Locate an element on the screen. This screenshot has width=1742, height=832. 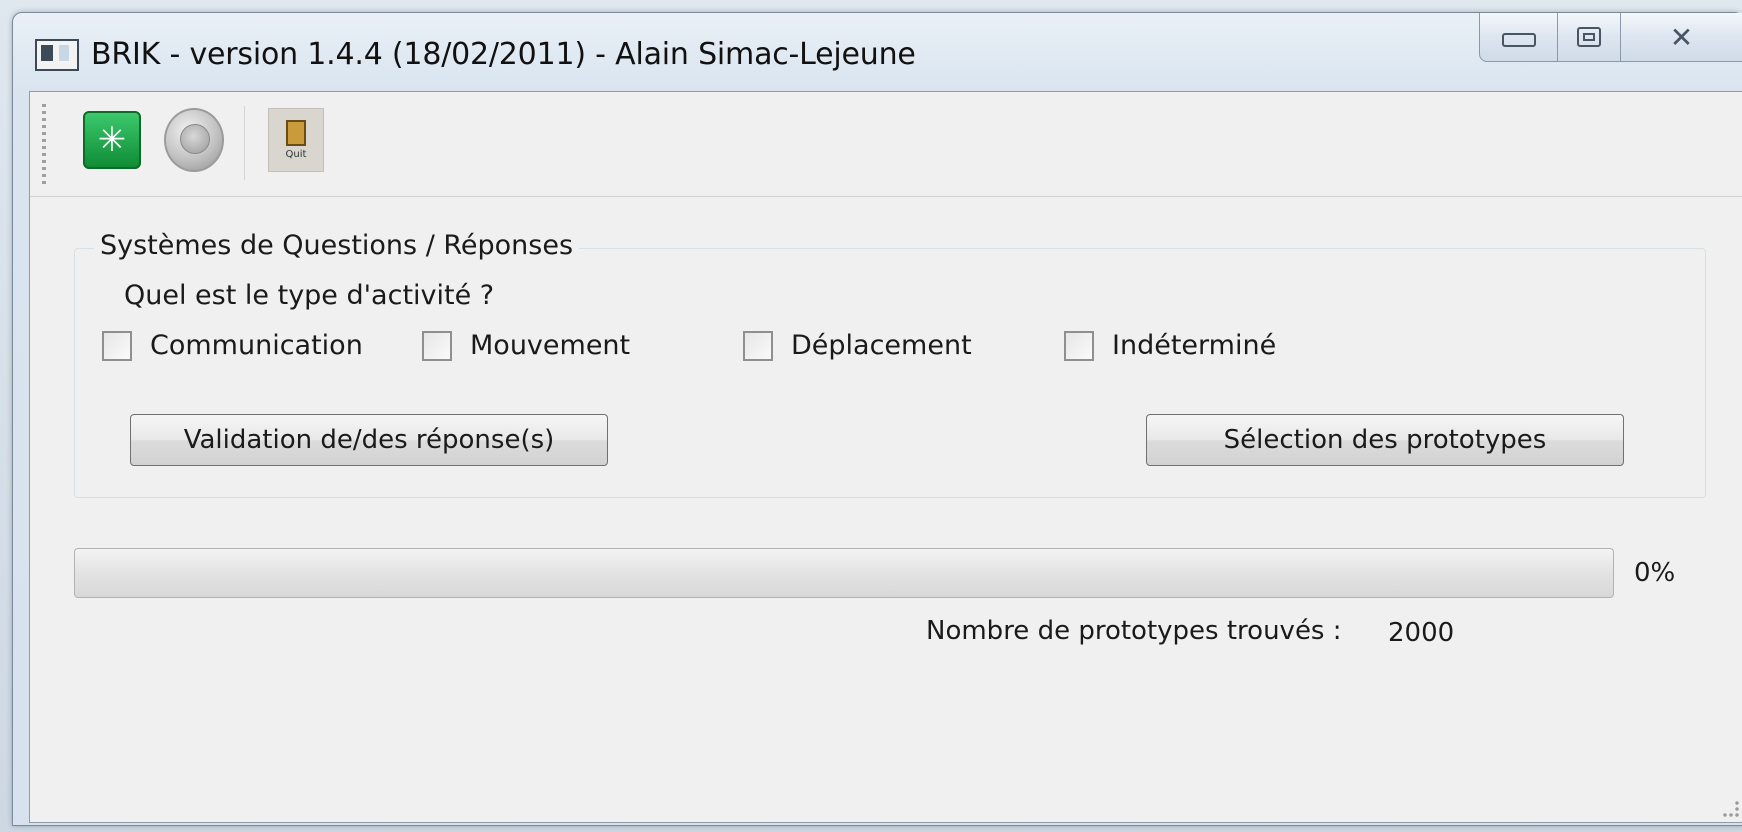
restore-icon is located at coordinates (1589, 37).